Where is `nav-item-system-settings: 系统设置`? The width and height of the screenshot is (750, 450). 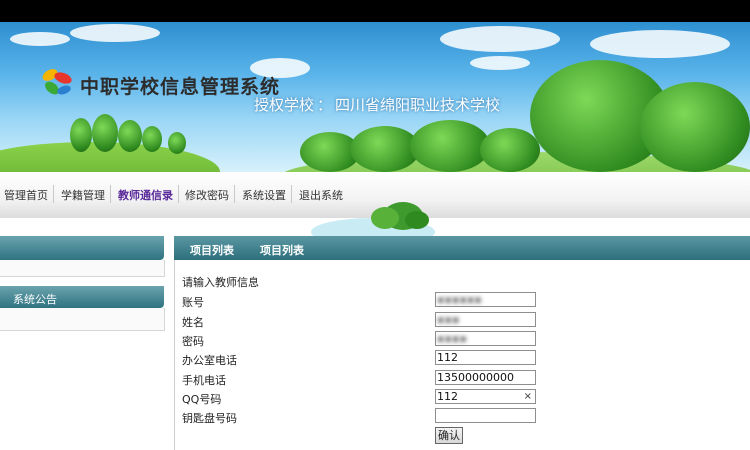 nav-item-system-settings: 系统设置 is located at coordinates (264, 195).